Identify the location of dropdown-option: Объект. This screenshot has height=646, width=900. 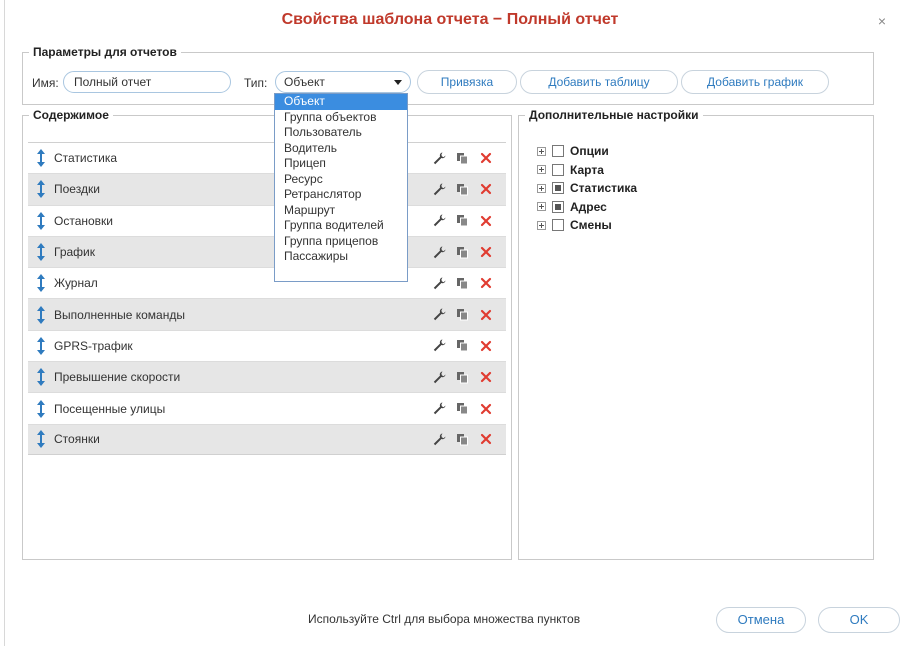
(341, 102).